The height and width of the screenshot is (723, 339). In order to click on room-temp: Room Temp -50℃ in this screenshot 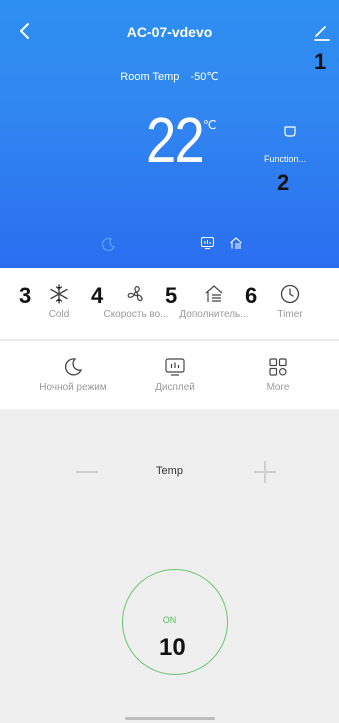, I will do `click(169, 76)`.